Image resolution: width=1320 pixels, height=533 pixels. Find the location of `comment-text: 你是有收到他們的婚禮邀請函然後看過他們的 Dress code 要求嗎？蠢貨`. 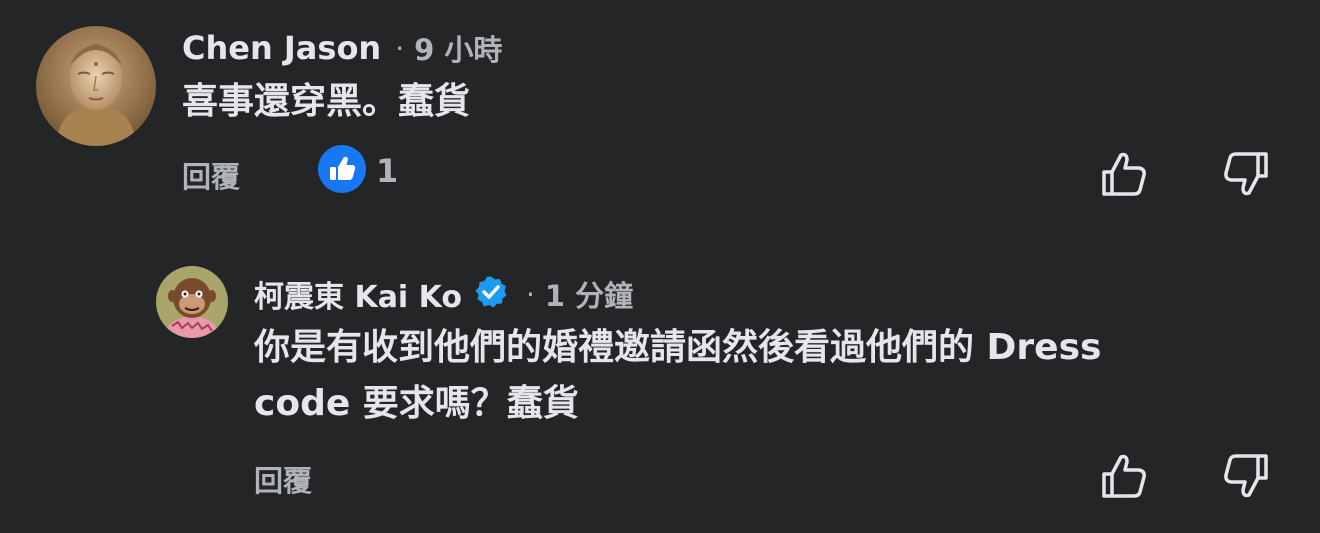

comment-text: 你是有收到他們的婚禮邀請函然後看過他們的 Dress code 要求嗎？蠢貨 is located at coordinates (677, 376).